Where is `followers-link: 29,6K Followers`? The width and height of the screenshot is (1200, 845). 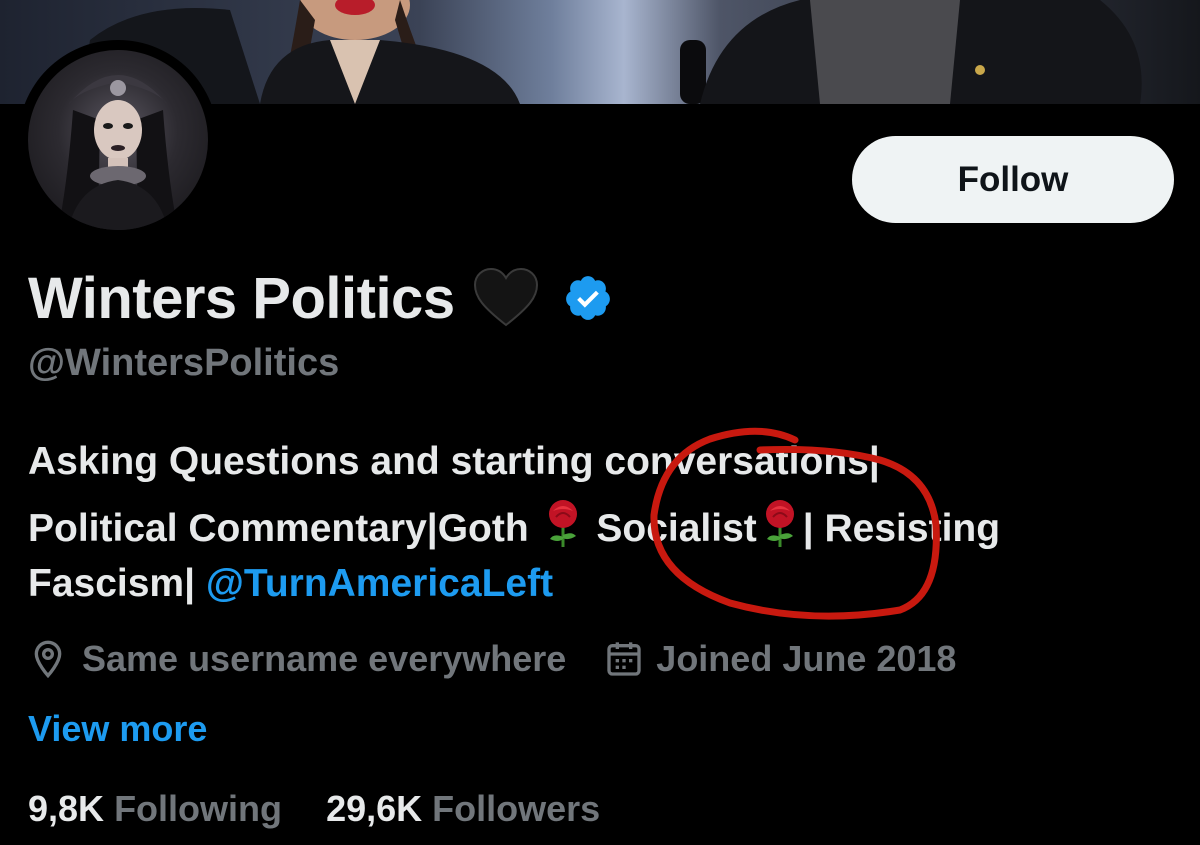 followers-link: 29,6K Followers is located at coordinates (463, 808).